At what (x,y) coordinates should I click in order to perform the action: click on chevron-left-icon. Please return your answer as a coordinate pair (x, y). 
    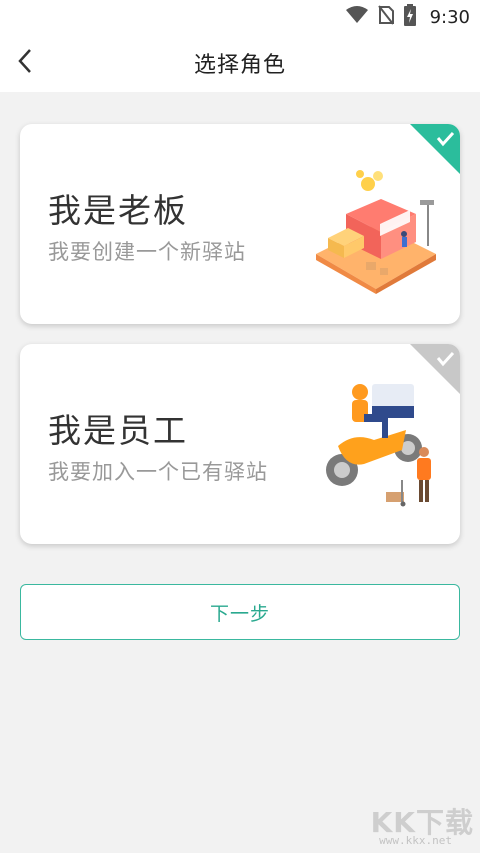
    Looking at the image, I should click on (25, 63).